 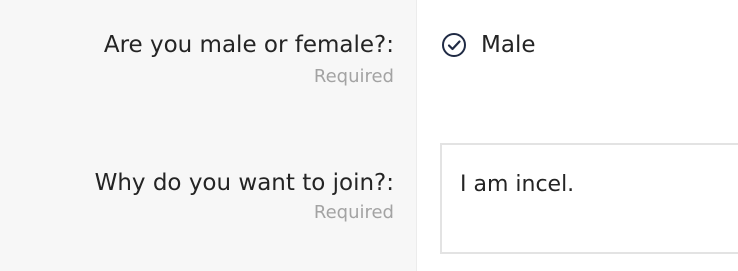 I want to click on gender-required-hint: Required, so click(x=353, y=76).